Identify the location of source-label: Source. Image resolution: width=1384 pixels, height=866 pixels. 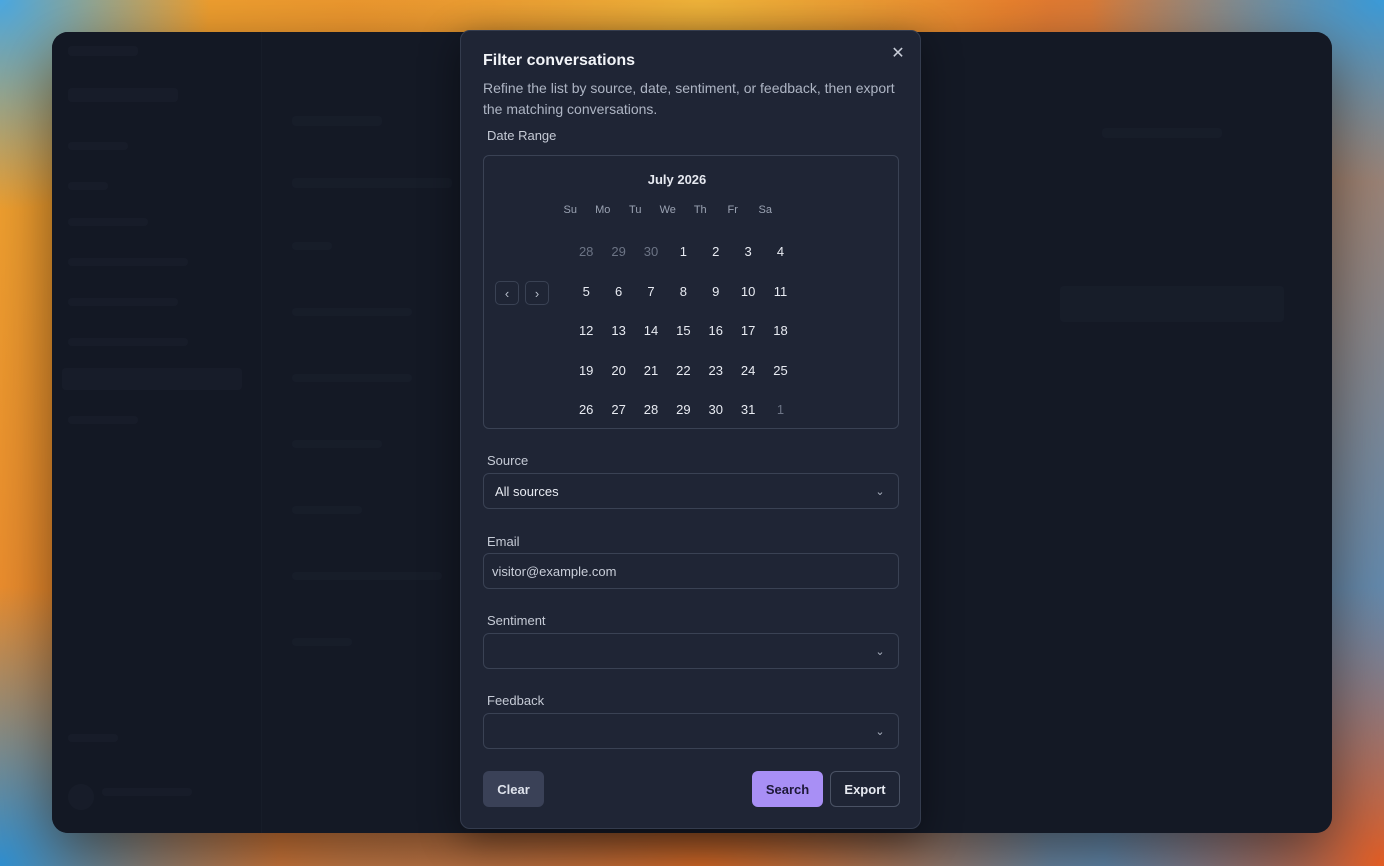
(508, 460).